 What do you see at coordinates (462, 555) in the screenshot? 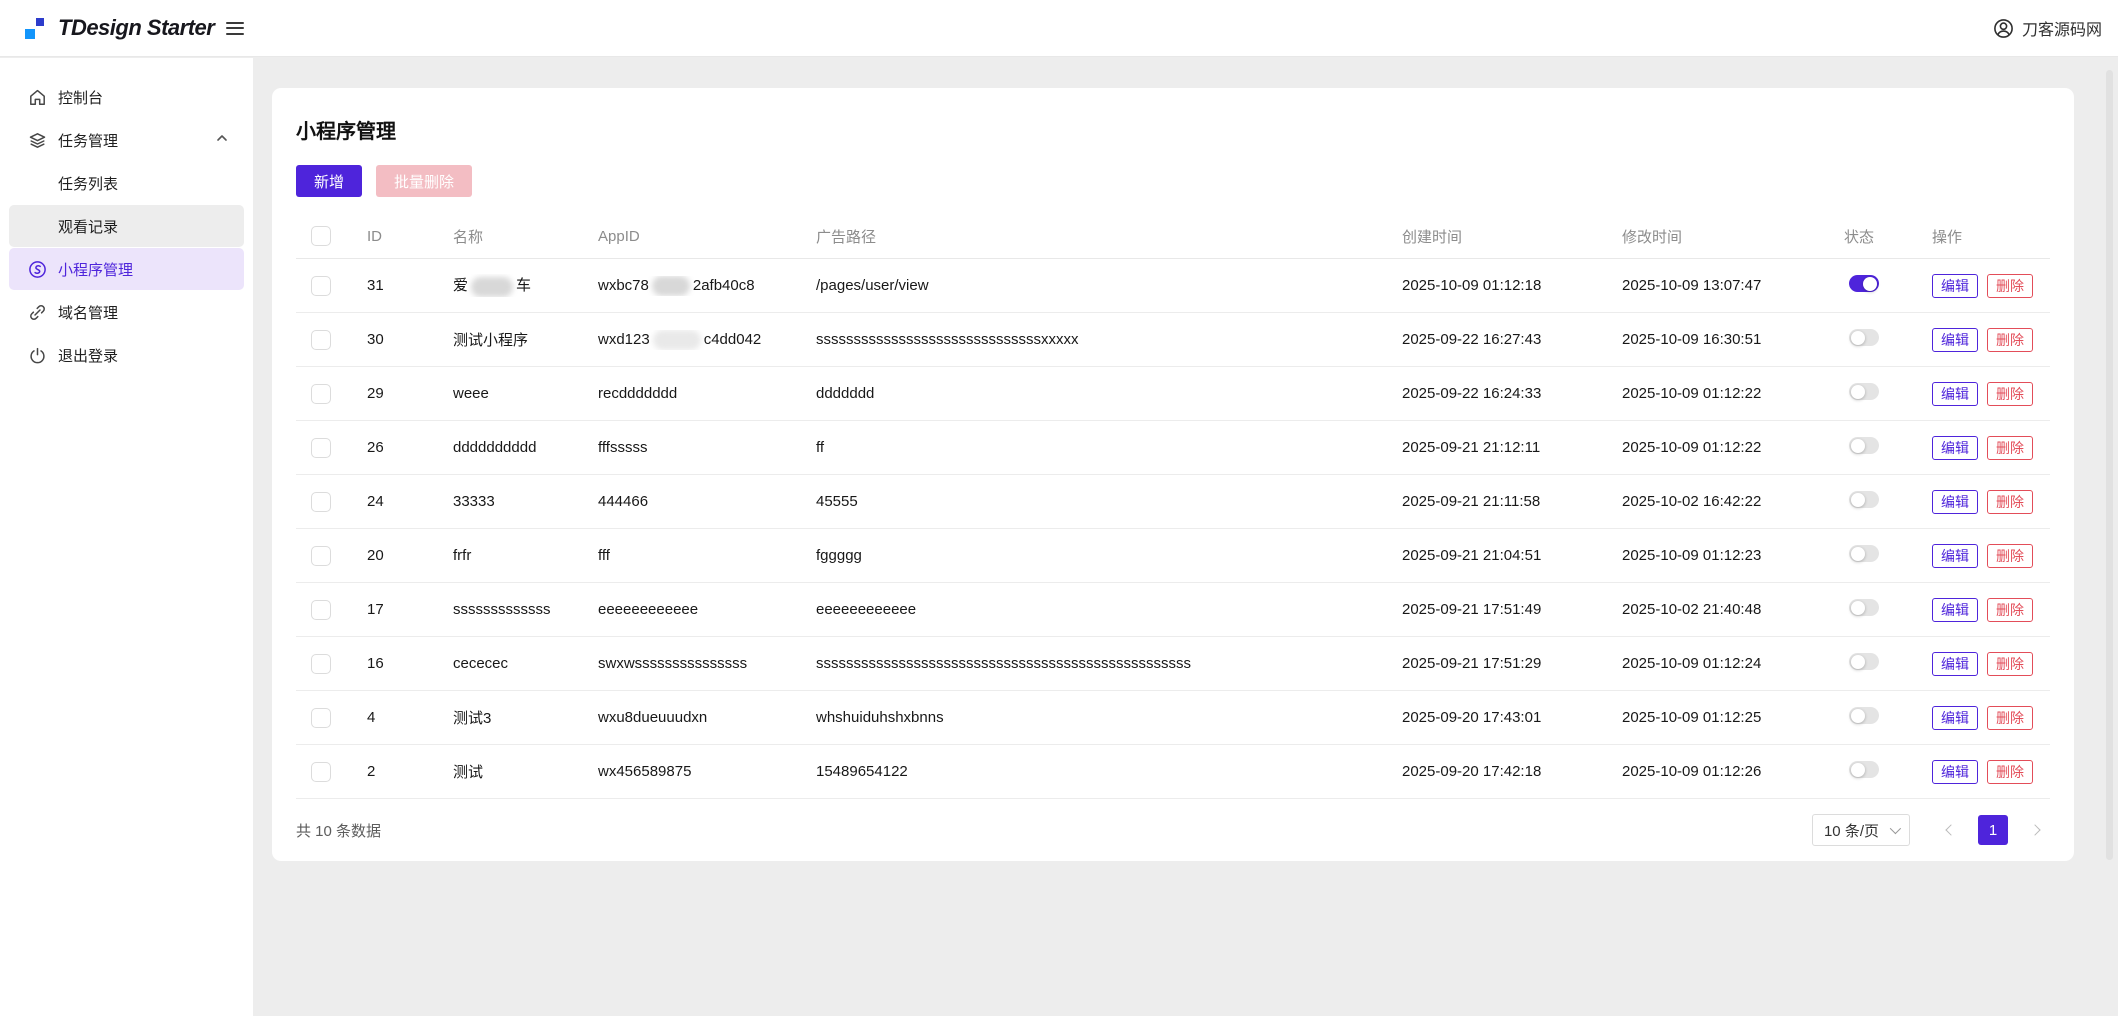
I see `cell-name: frfr` at bounding box center [462, 555].